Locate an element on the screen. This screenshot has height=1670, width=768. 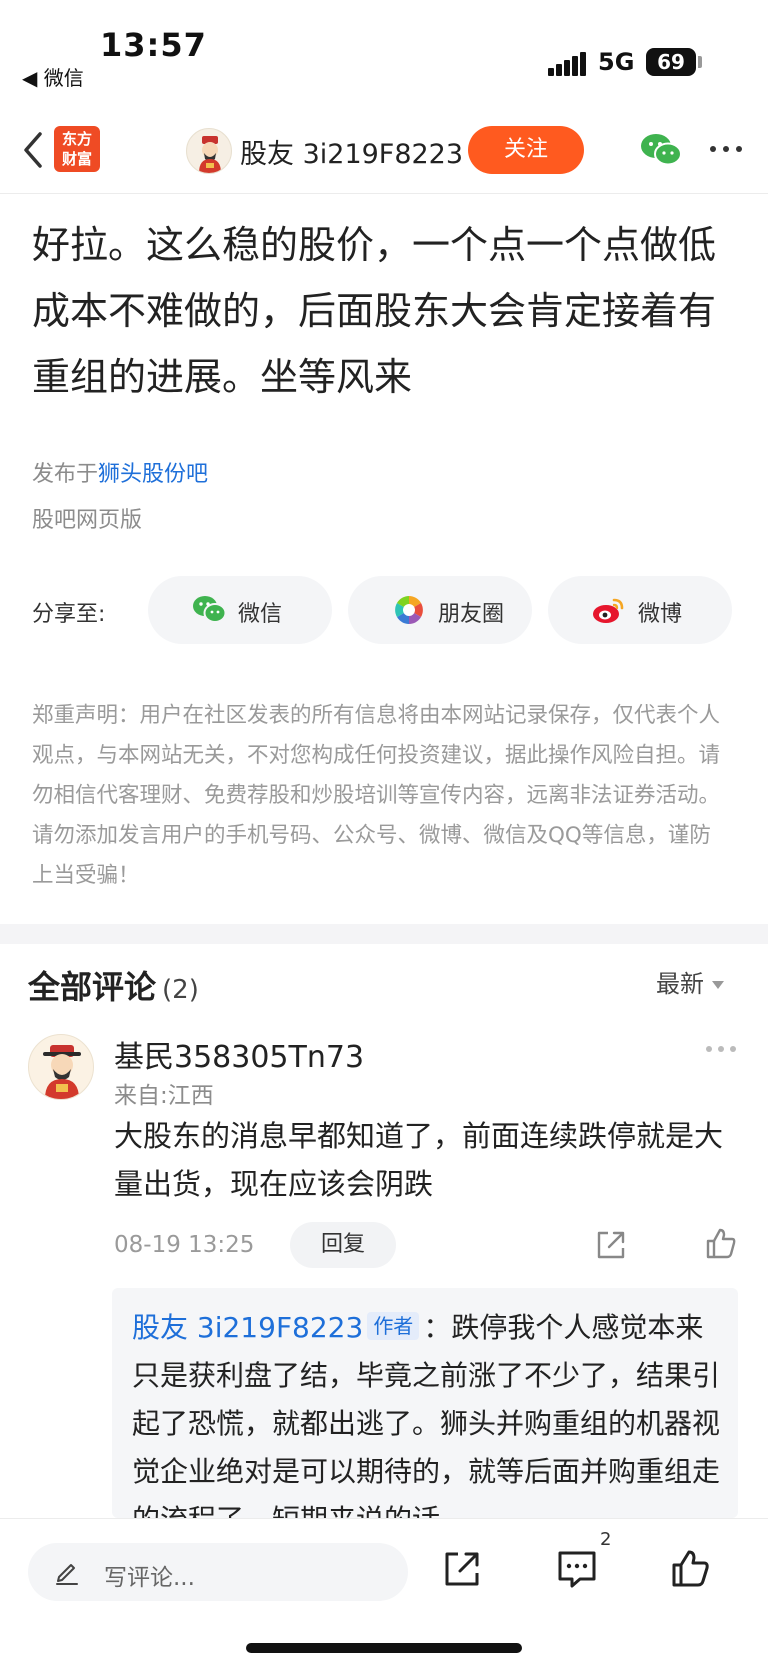
share-wechat-label: 微信 is located at coordinates (260, 614).